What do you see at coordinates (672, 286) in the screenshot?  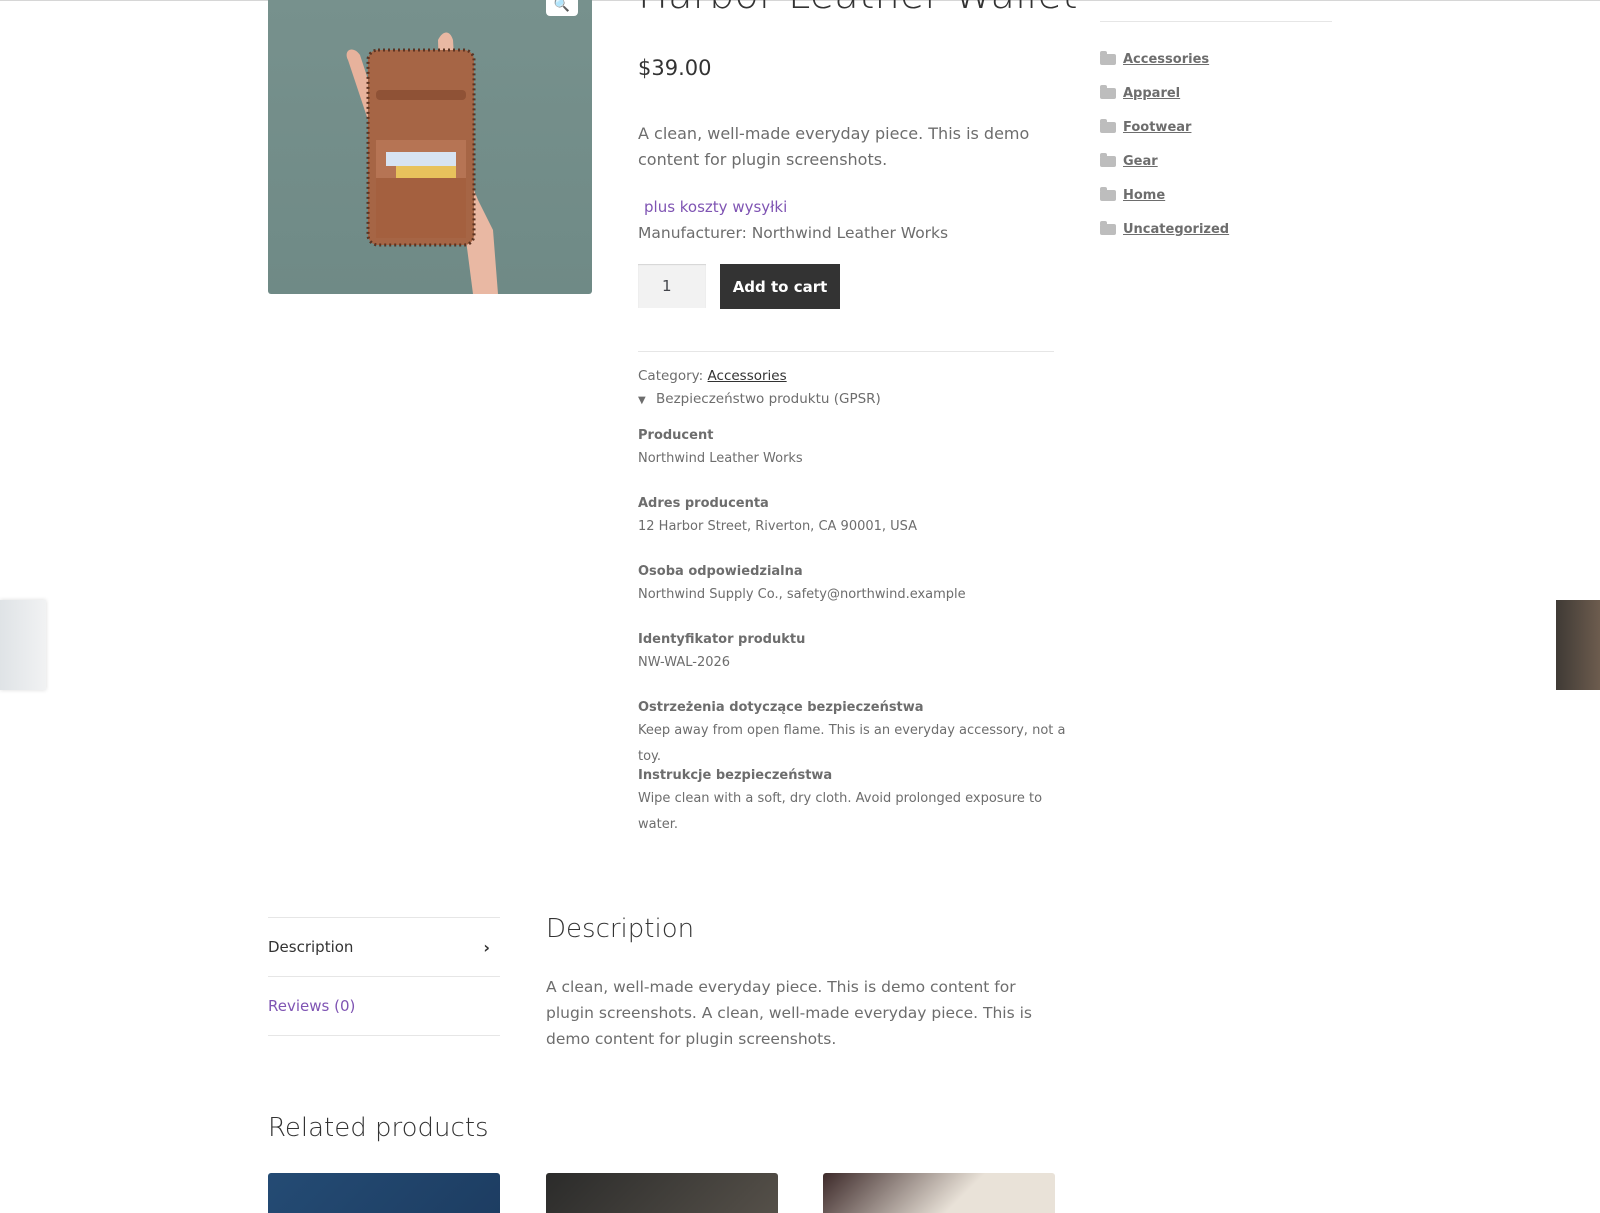 I see `quantity-input` at bounding box center [672, 286].